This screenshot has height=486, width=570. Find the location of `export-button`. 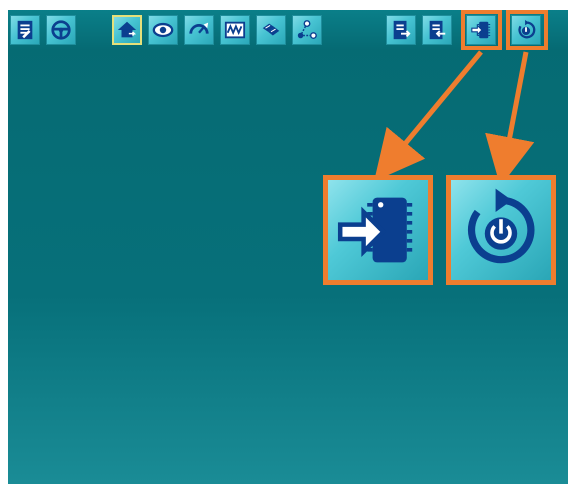

export-button is located at coordinates (401, 30).